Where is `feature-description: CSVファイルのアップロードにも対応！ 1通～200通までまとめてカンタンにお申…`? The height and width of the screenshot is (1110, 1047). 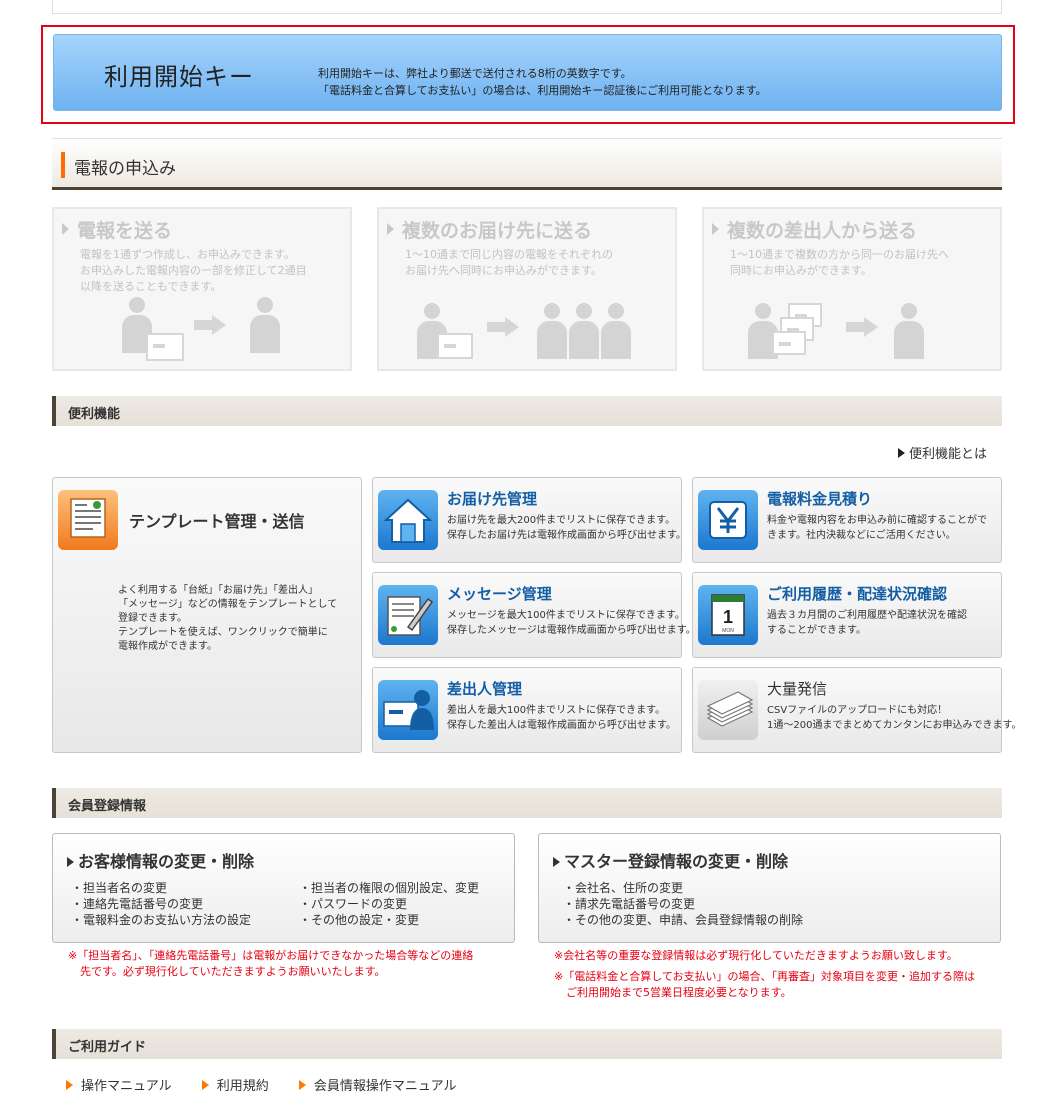 feature-description: CSVファイルのアップロードにも対応！ 1通～200通までまとめてカンタンにお申… is located at coordinates (894, 718).